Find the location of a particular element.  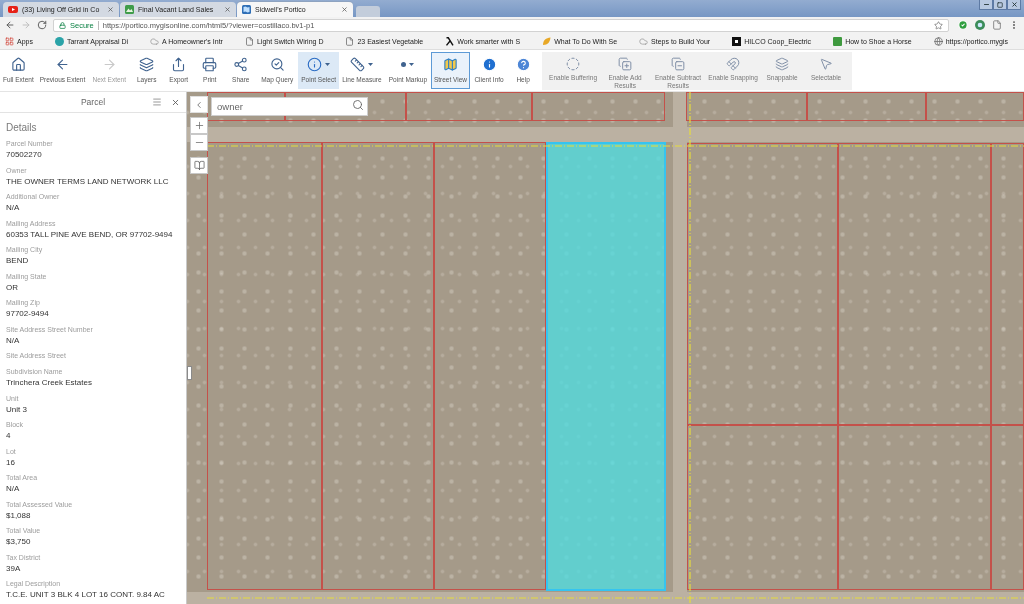

book-button is located at coordinates (199, 165).